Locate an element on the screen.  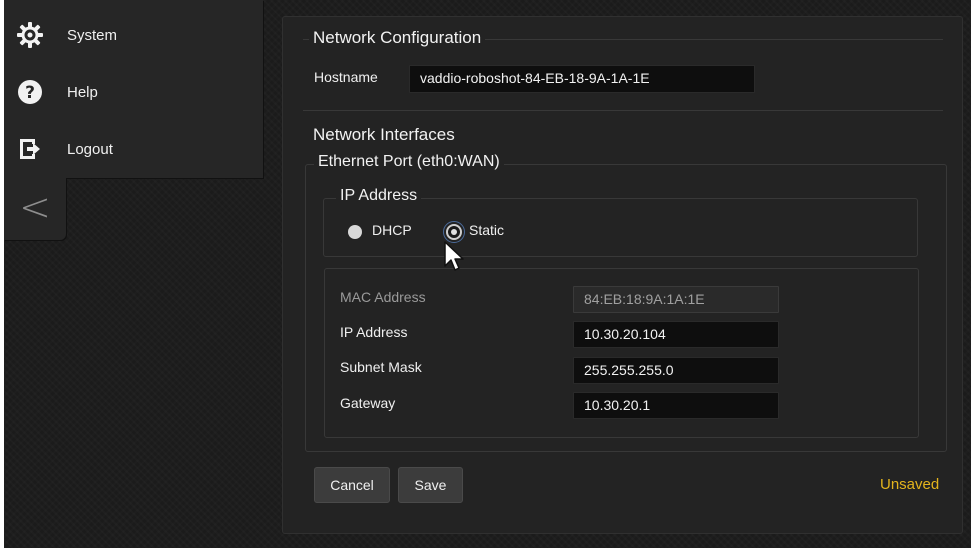
subnet-mask-input: 255.255.255.0 is located at coordinates (676, 370).